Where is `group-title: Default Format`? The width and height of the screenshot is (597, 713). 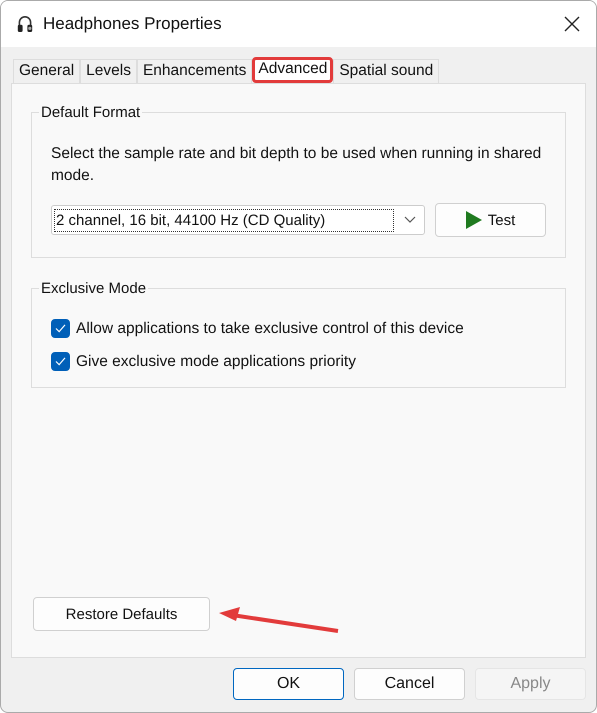
group-title: Default Format is located at coordinates (91, 112).